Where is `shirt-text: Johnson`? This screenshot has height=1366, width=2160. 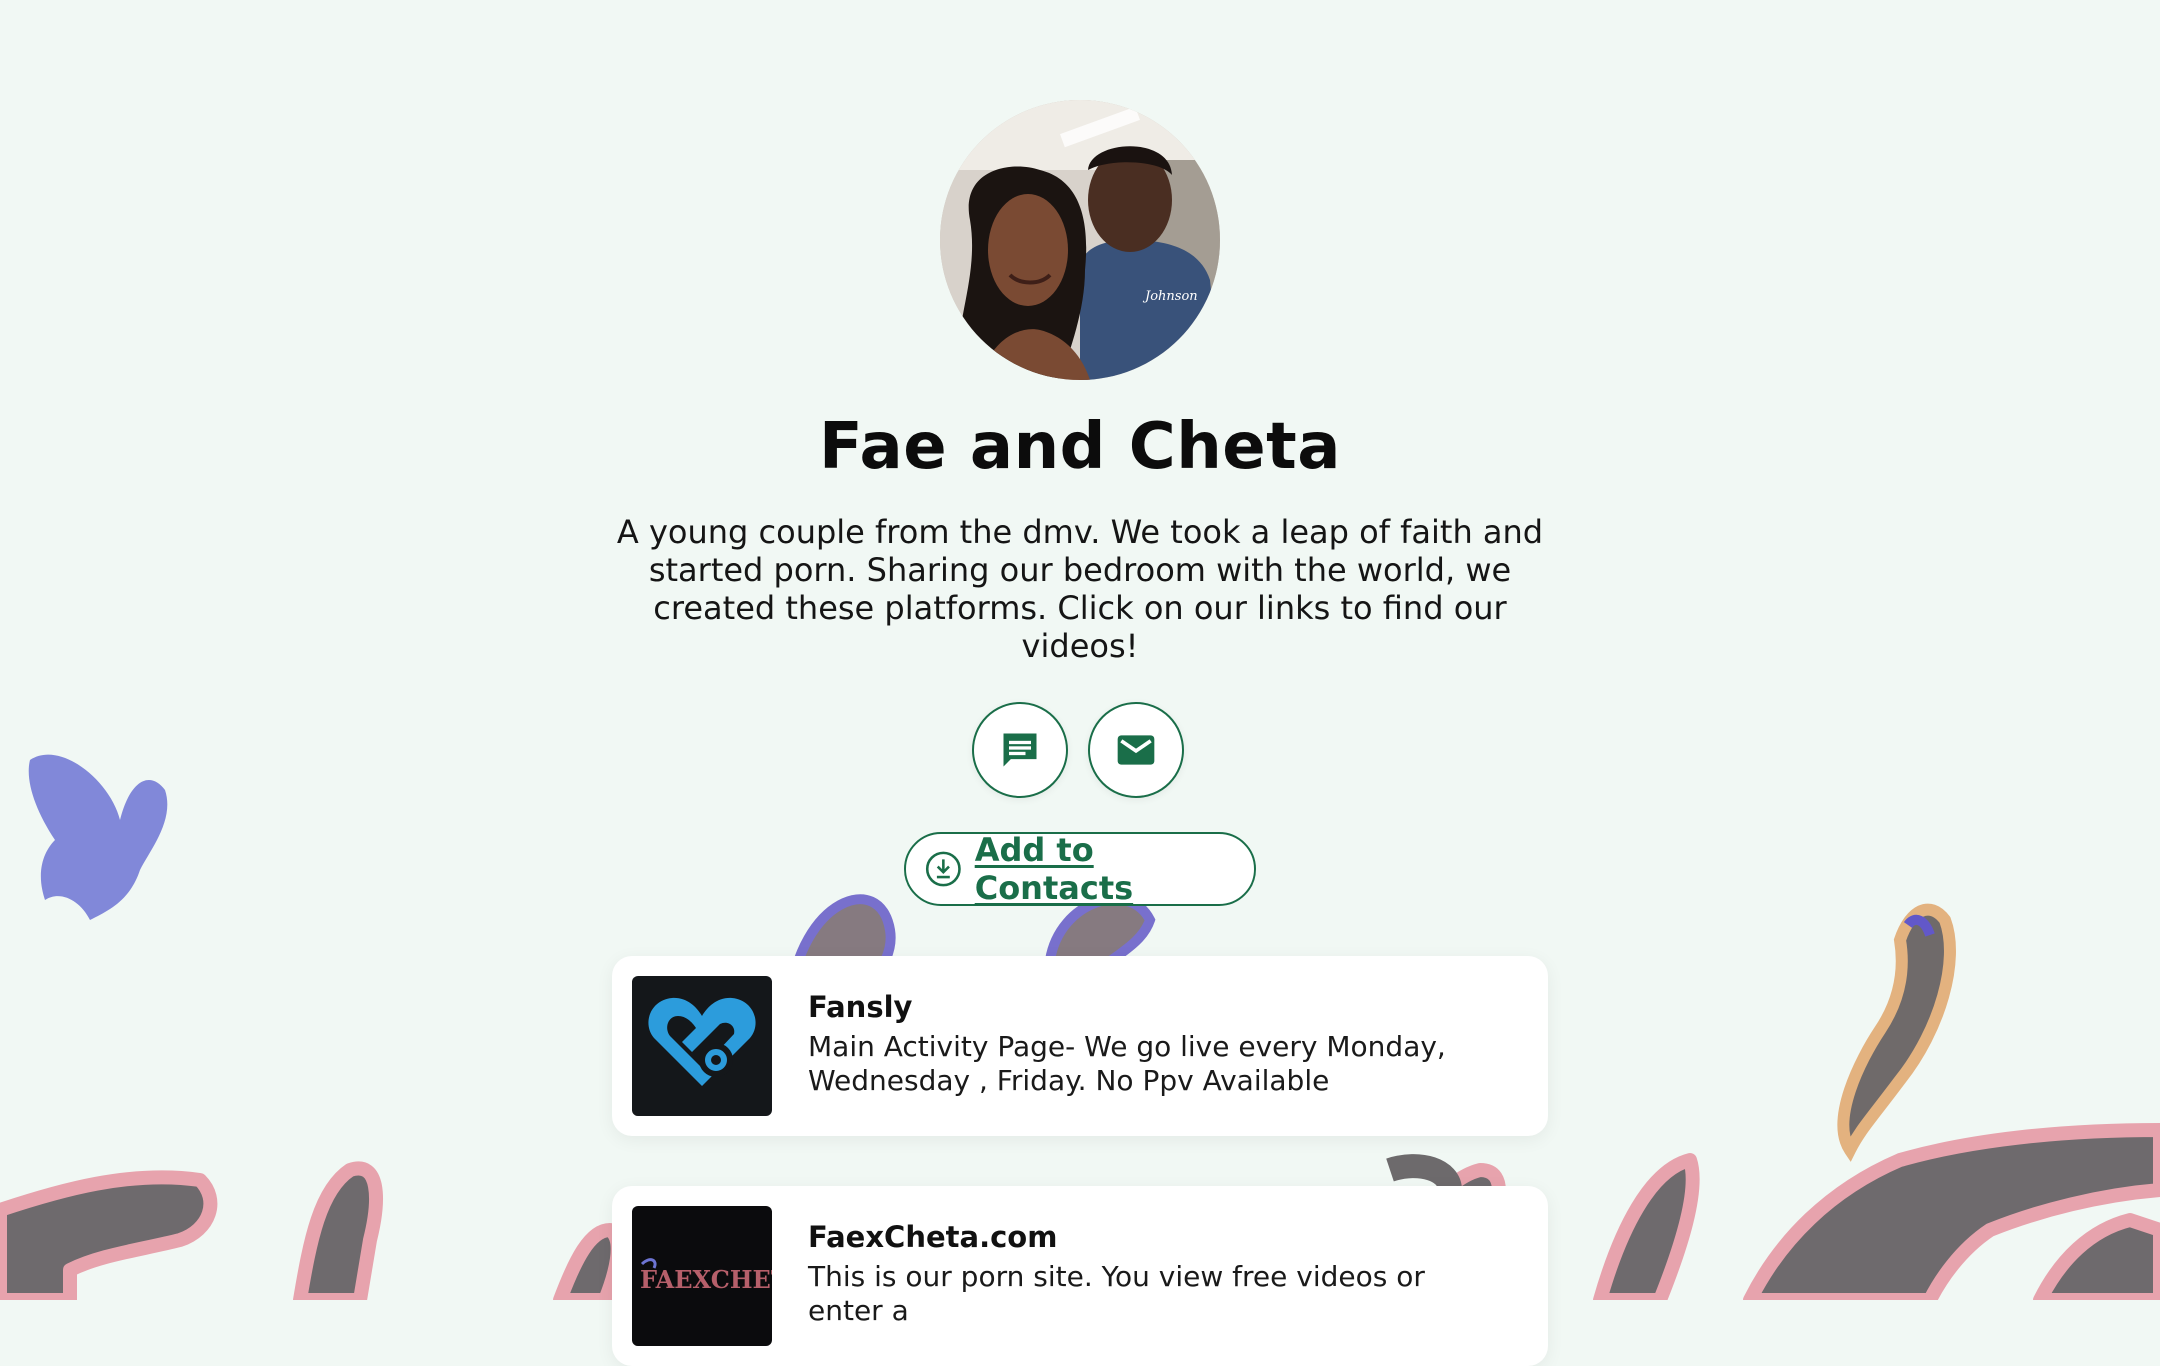 shirt-text: Johnson is located at coordinates (1170, 296).